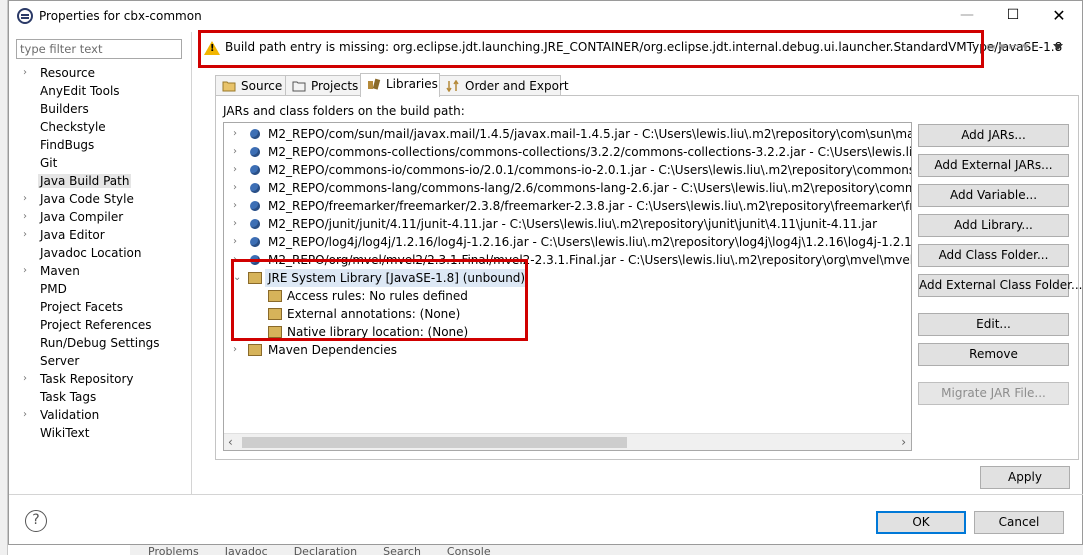  What do you see at coordinates (100, 181) in the screenshot?
I see `nav-item: Java Build Path` at bounding box center [100, 181].